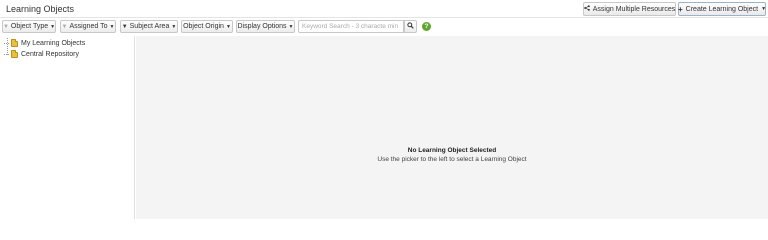 The height and width of the screenshot is (240, 768). I want to click on assign-multiple-resources-label: Assign Multiple Resources, so click(634, 9).